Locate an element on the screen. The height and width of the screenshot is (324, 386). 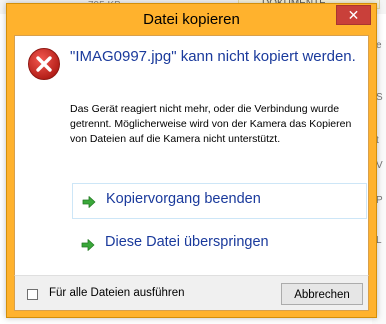
stop-copy-option: Kopiervorgang beenden is located at coordinates (219, 201).